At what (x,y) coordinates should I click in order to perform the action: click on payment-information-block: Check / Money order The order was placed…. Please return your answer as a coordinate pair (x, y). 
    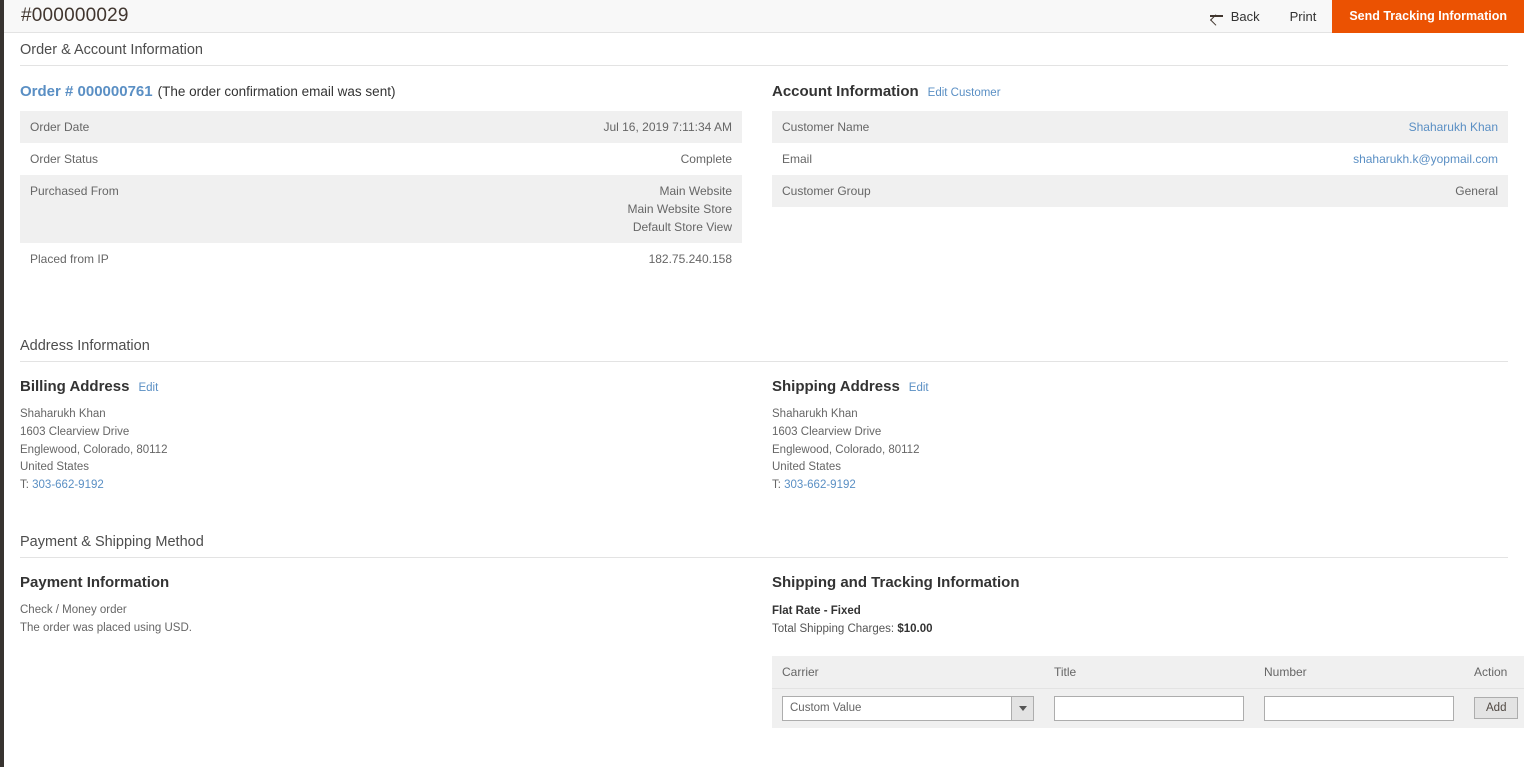
    Looking at the image, I should click on (381, 620).